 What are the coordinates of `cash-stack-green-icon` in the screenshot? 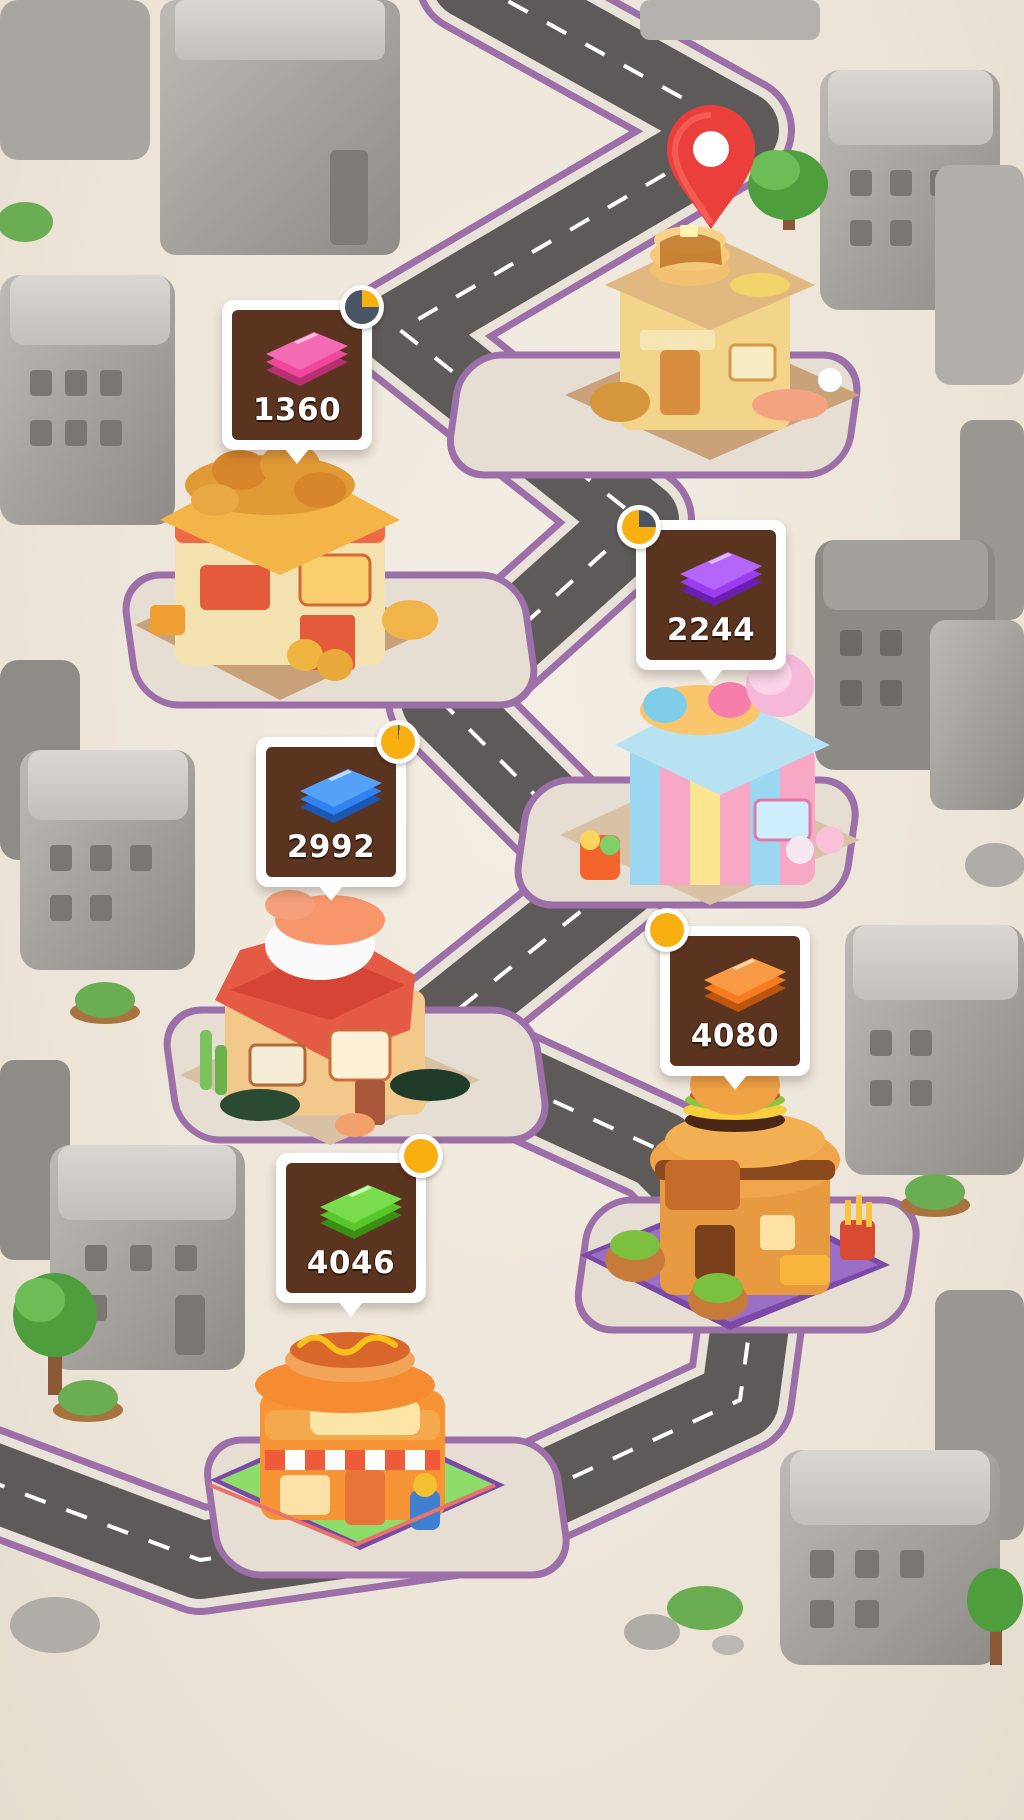 It's located at (361, 1212).